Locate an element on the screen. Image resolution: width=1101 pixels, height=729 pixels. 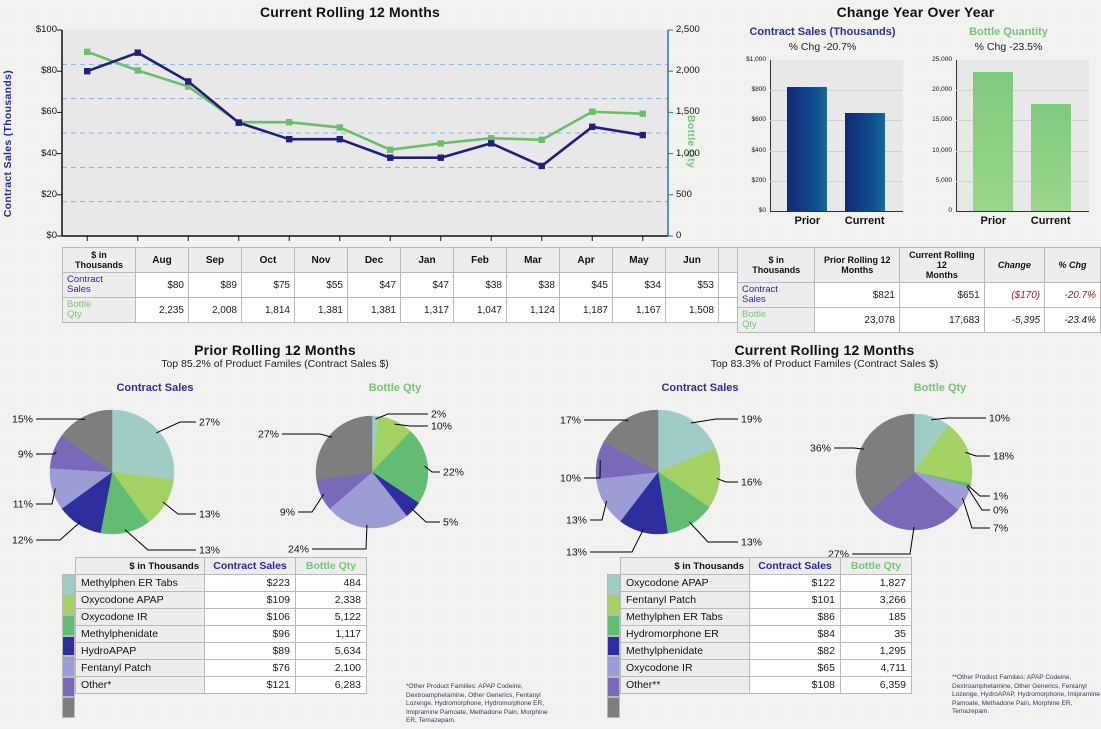
yoy-col-header: Prior Rolling 12 Months is located at coordinates (857, 265).